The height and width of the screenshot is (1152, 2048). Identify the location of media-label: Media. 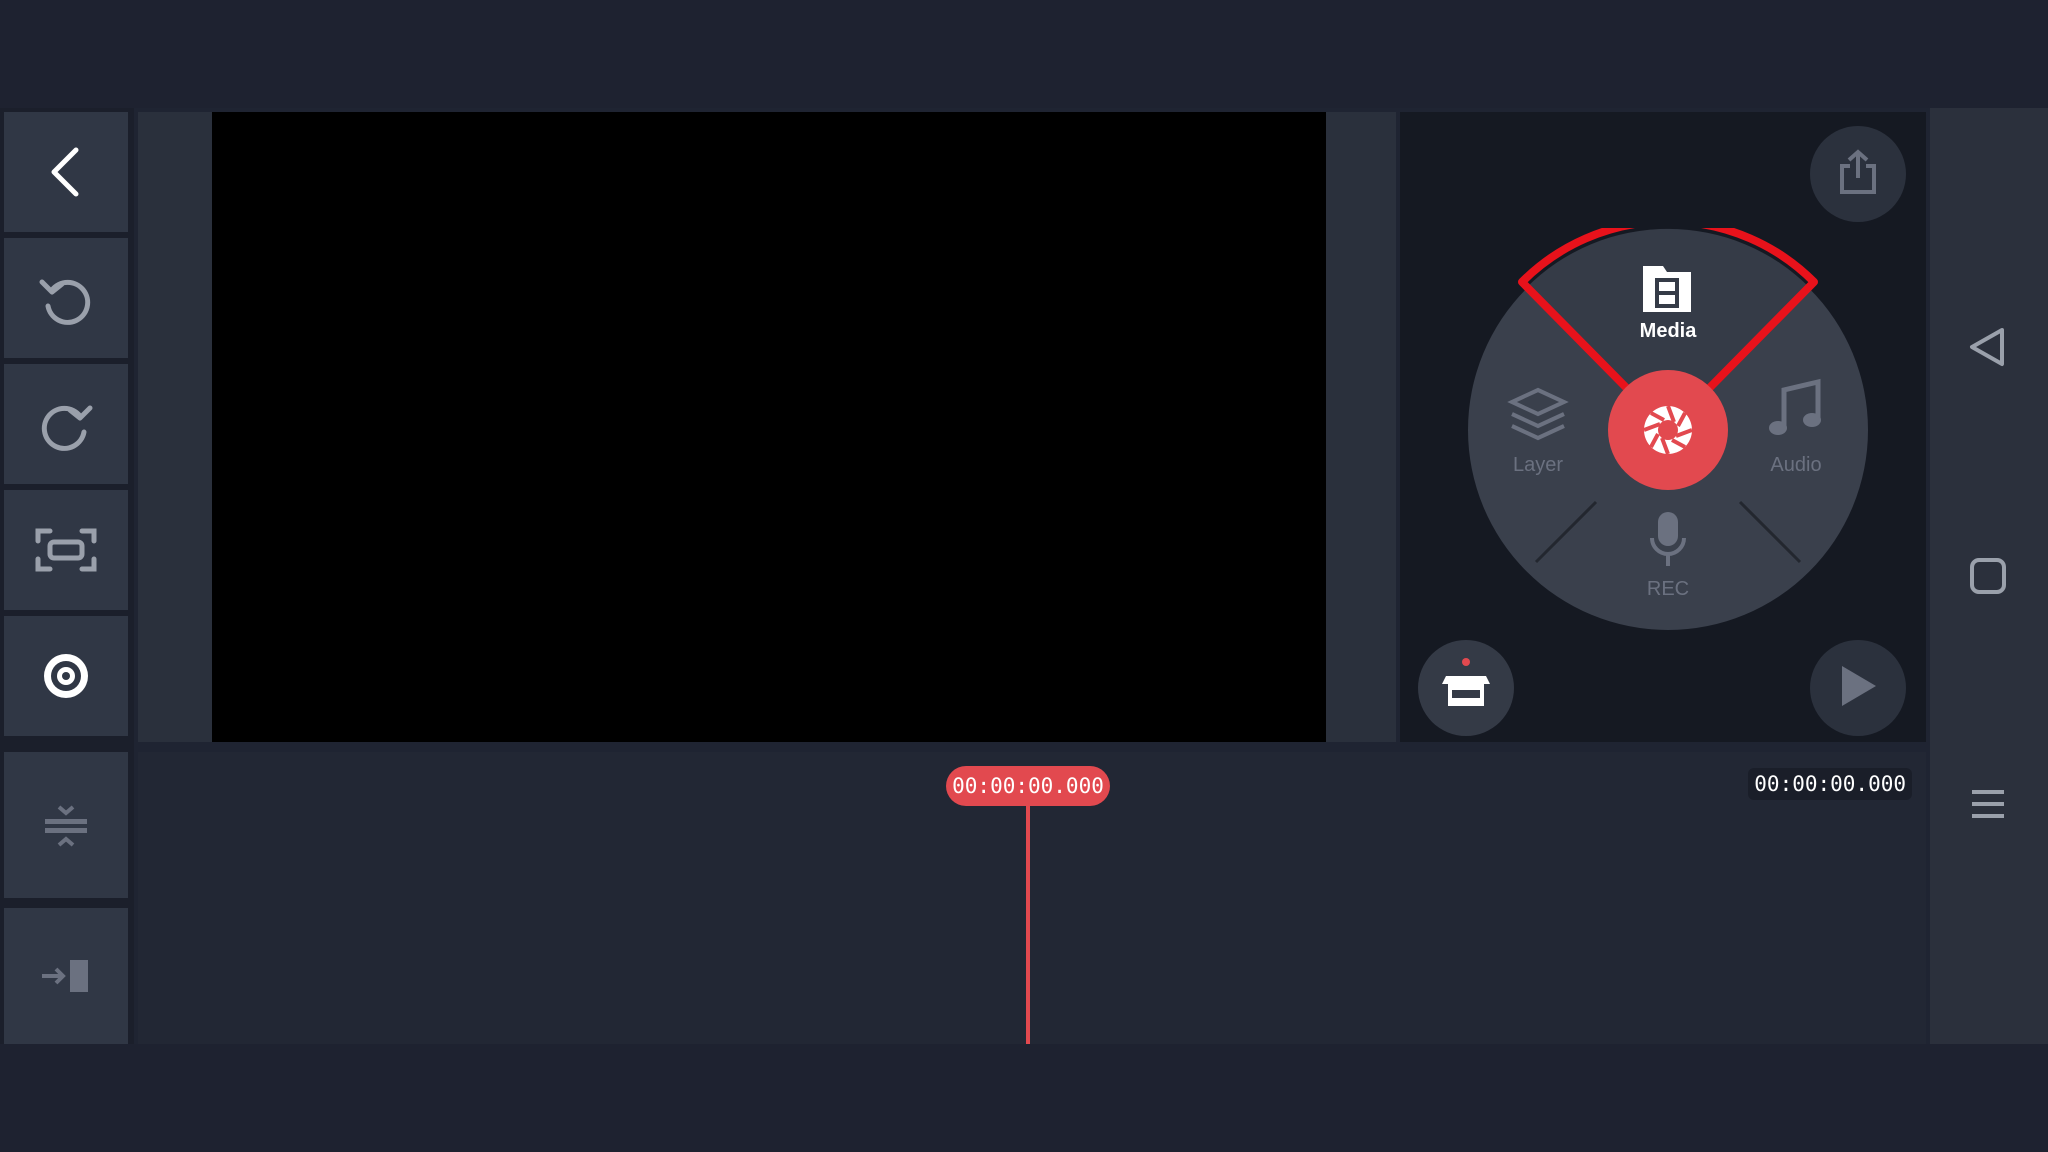
(1668, 331).